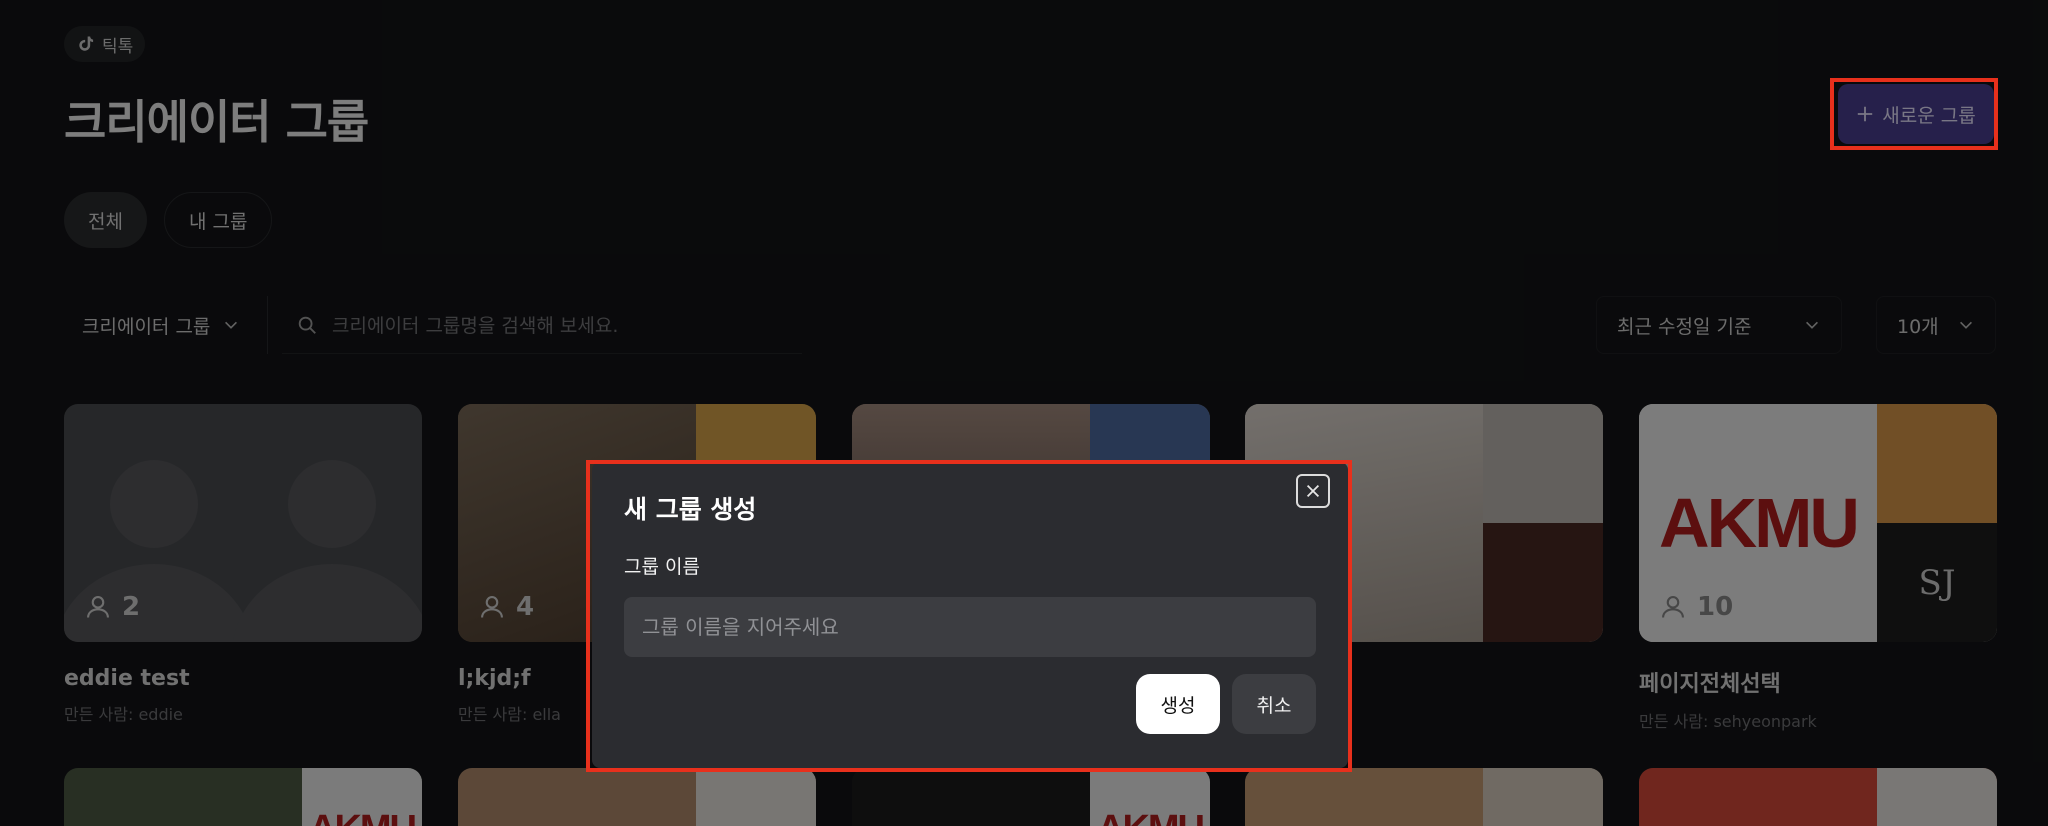 Image resolution: width=2048 pixels, height=826 pixels. I want to click on group-name-input, so click(970, 627).